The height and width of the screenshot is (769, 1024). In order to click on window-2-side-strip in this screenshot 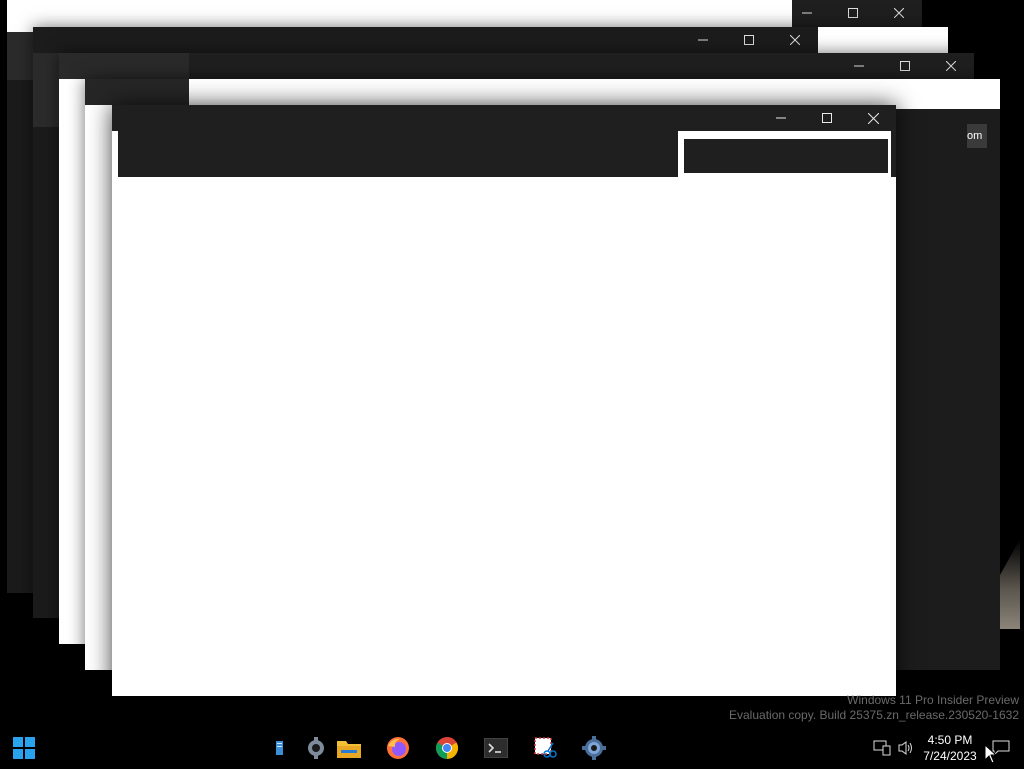, I will do `click(46, 90)`.